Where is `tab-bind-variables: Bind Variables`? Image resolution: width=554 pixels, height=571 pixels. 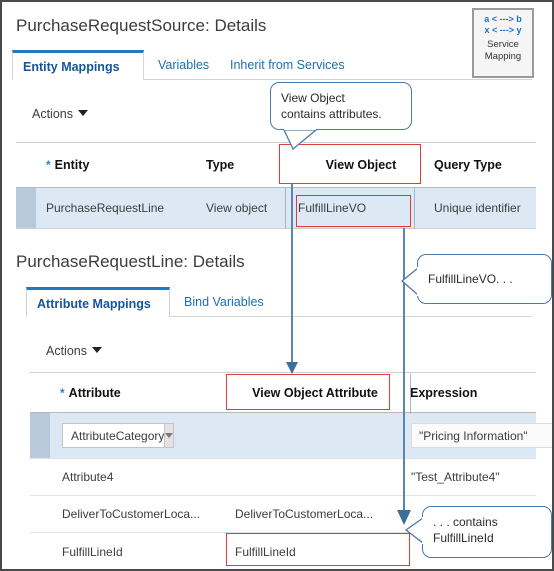
tab-bind-variables: Bind Variables is located at coordinates (224, 302).